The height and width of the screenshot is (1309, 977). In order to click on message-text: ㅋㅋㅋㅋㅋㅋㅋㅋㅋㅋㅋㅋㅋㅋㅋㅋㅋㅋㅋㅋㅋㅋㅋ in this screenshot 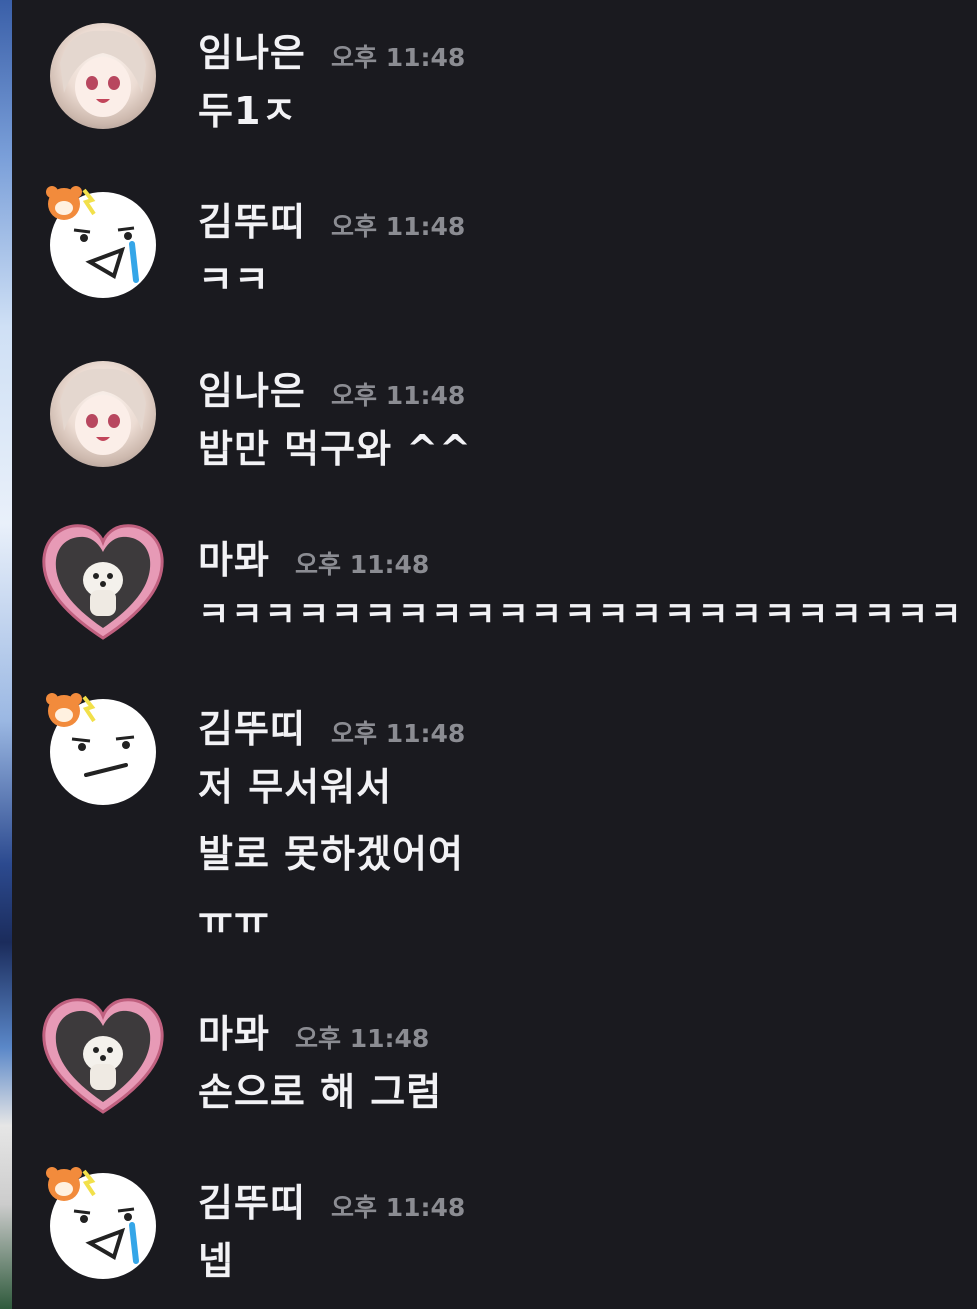, I will do `click(581, 615)`.